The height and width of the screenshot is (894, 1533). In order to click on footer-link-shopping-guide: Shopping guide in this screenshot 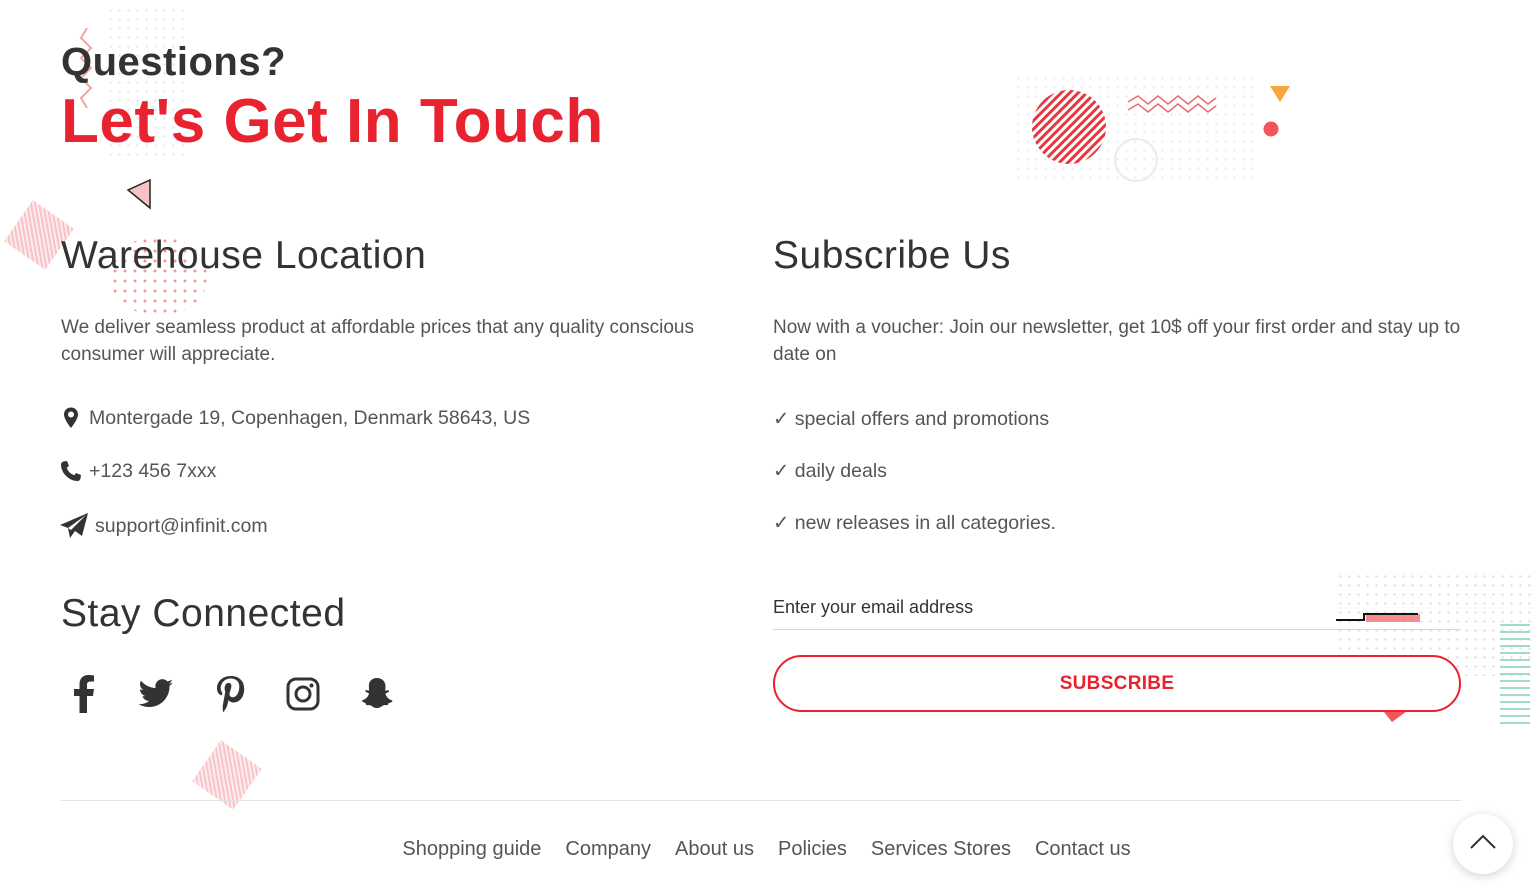, I will do `click(471, 849)`.